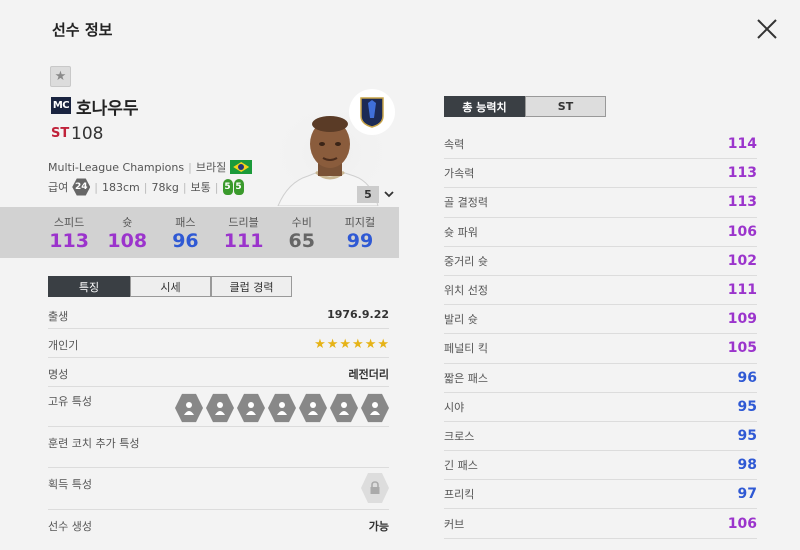 The image size is (800, 550). What do you see at coordinates (58, 316) in the screenshot?
I see `birth-label: 출생` at bounding box center [58, 316].